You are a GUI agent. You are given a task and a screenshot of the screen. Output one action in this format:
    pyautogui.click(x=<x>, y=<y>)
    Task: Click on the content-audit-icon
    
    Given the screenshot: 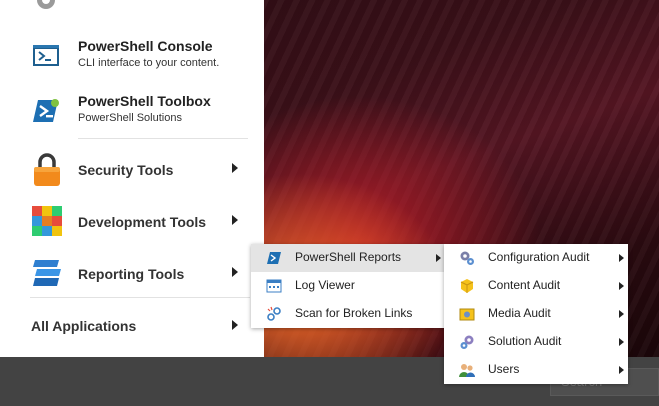 What is the action you would take?
    pyautogui.click(x=467, y=286)
    